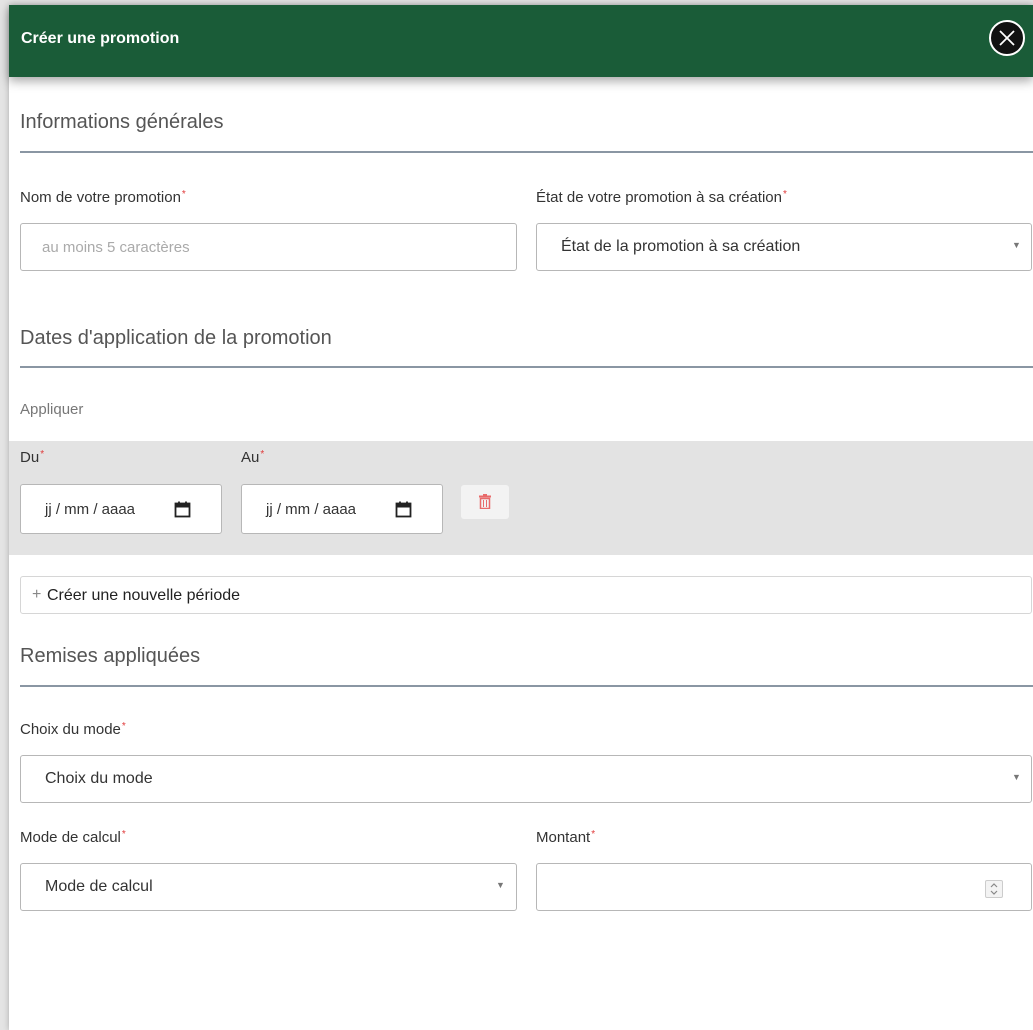 This screenshot has height=1030, width=1033. I want to click on number-stepper, so click(994, 889).